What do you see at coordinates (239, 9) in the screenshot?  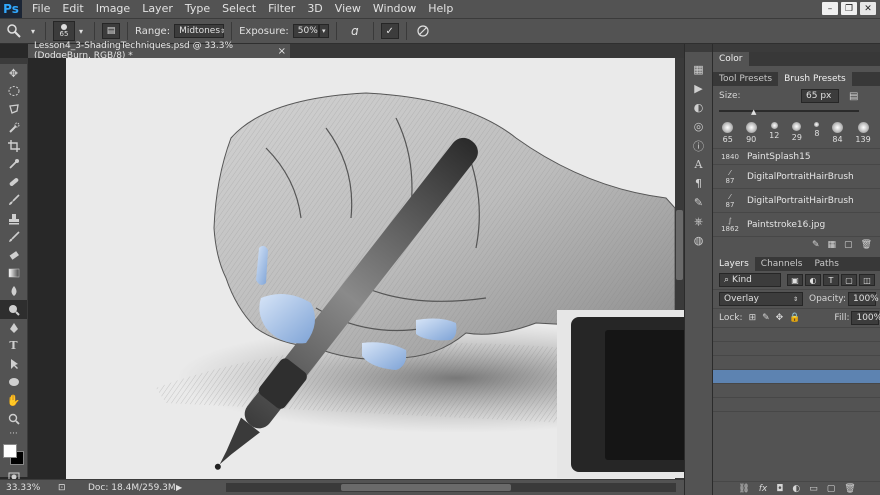 I see `menu-select: Select` at bounding box center [239, 9].